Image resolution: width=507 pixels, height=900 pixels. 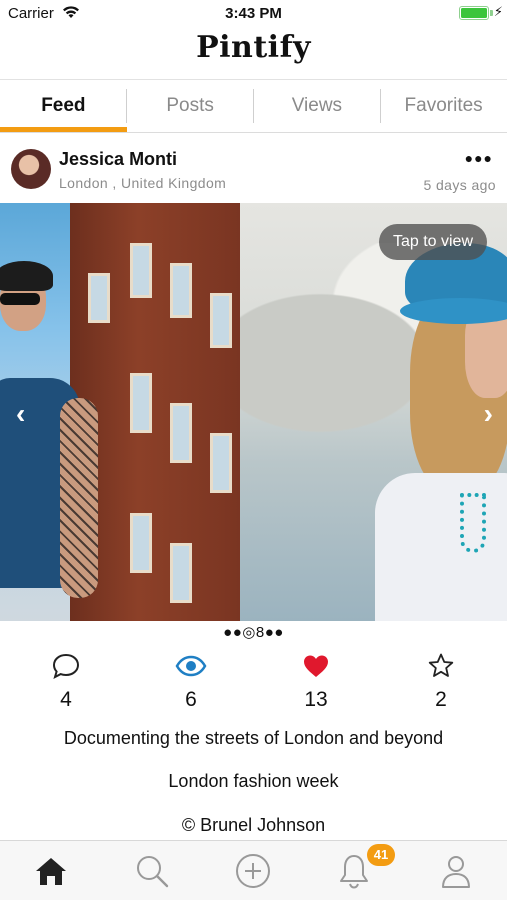 What do you see at coordinates (317, 106) in the screenshot?
I see `tab-views: Views` at bounding box center [317, 106].